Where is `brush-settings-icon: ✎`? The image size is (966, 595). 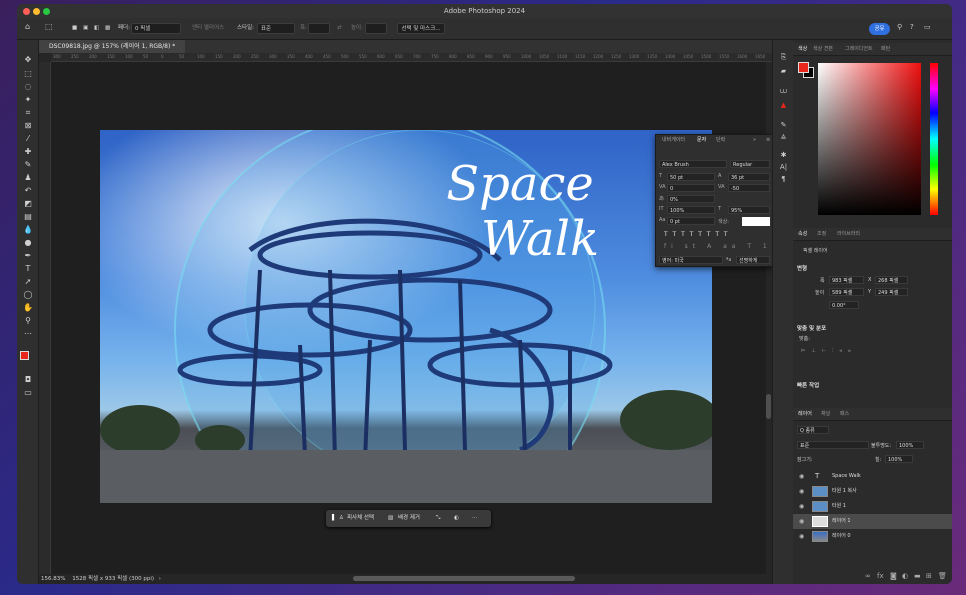
brush-settings-icon: ✎ is located at coordinates (783, 125).